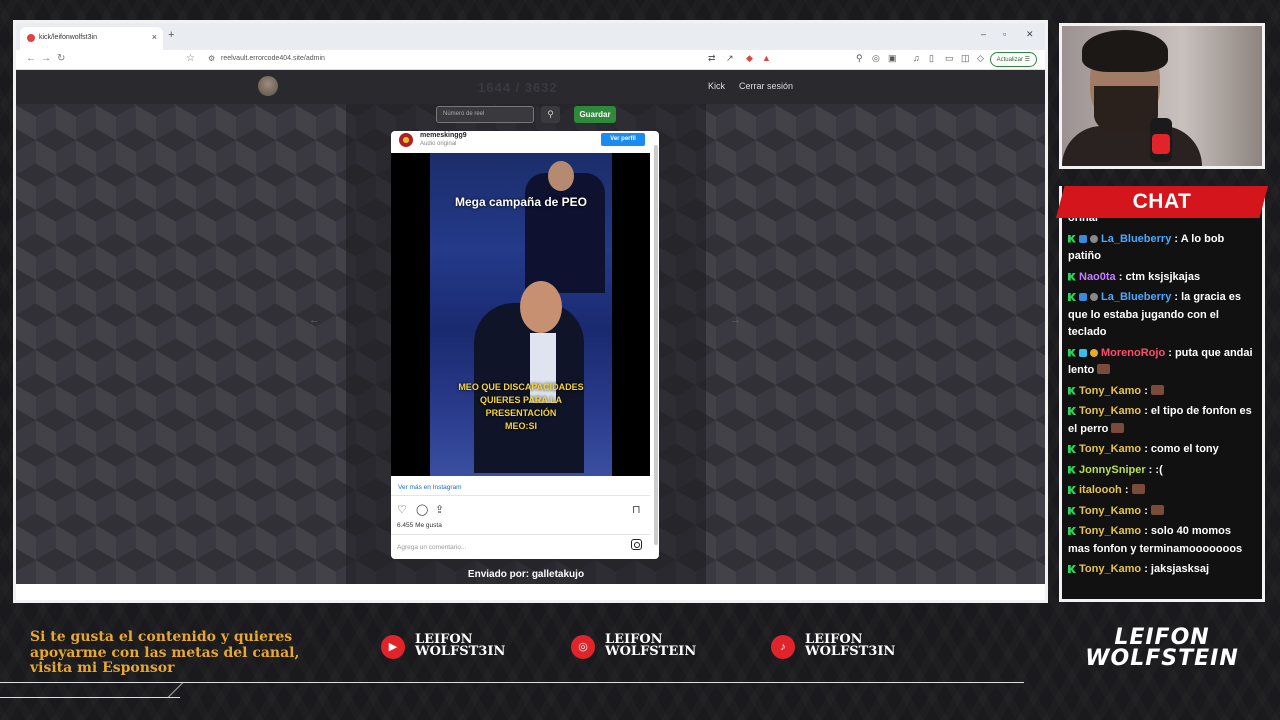 The width and height of the screenshot is (1280, 720). What do you see at coordinates (595, 114) in the screenshot?
I see `save-button: Guardar` at bounding box center [595, 114].